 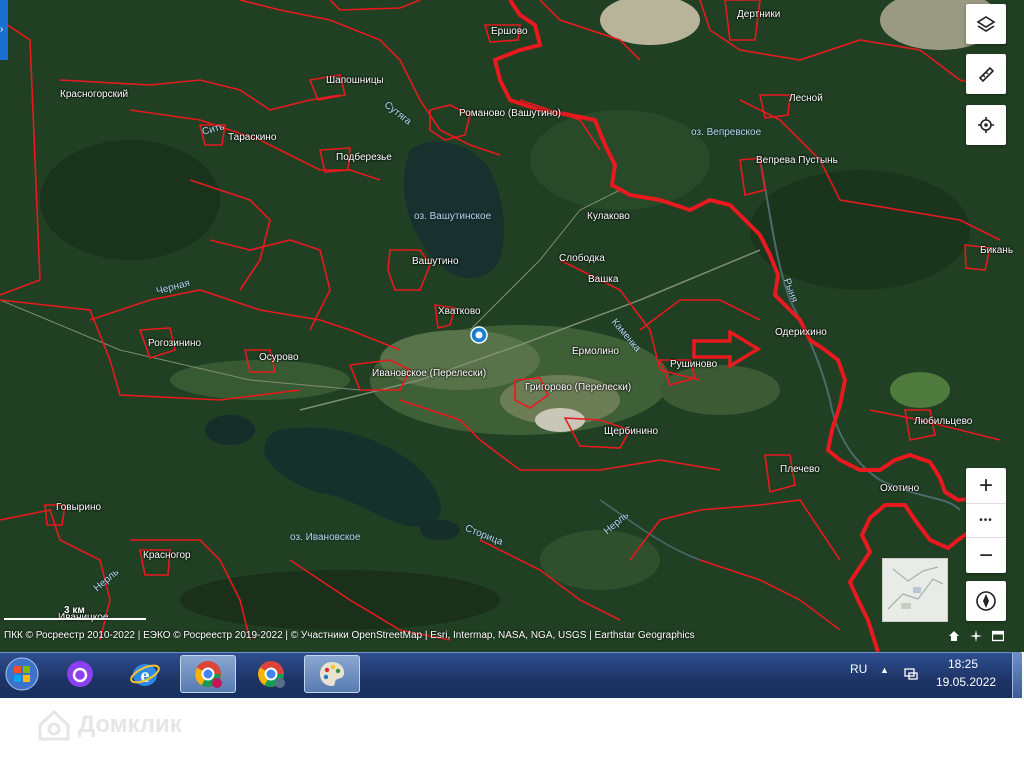 I want to click on place-label: Любильцево, so click(x=943, y=421).